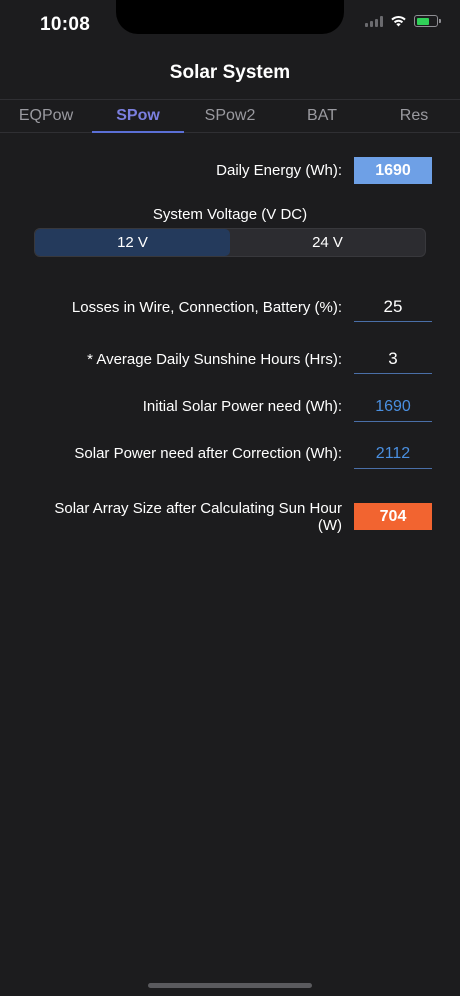 This screenshot has height=996, width=460. What do you see at coordinates (279, 170) in the screenshot?
I see `daily-energy-label: Daily Energy (Wh):` at bounding box center [279, 170].